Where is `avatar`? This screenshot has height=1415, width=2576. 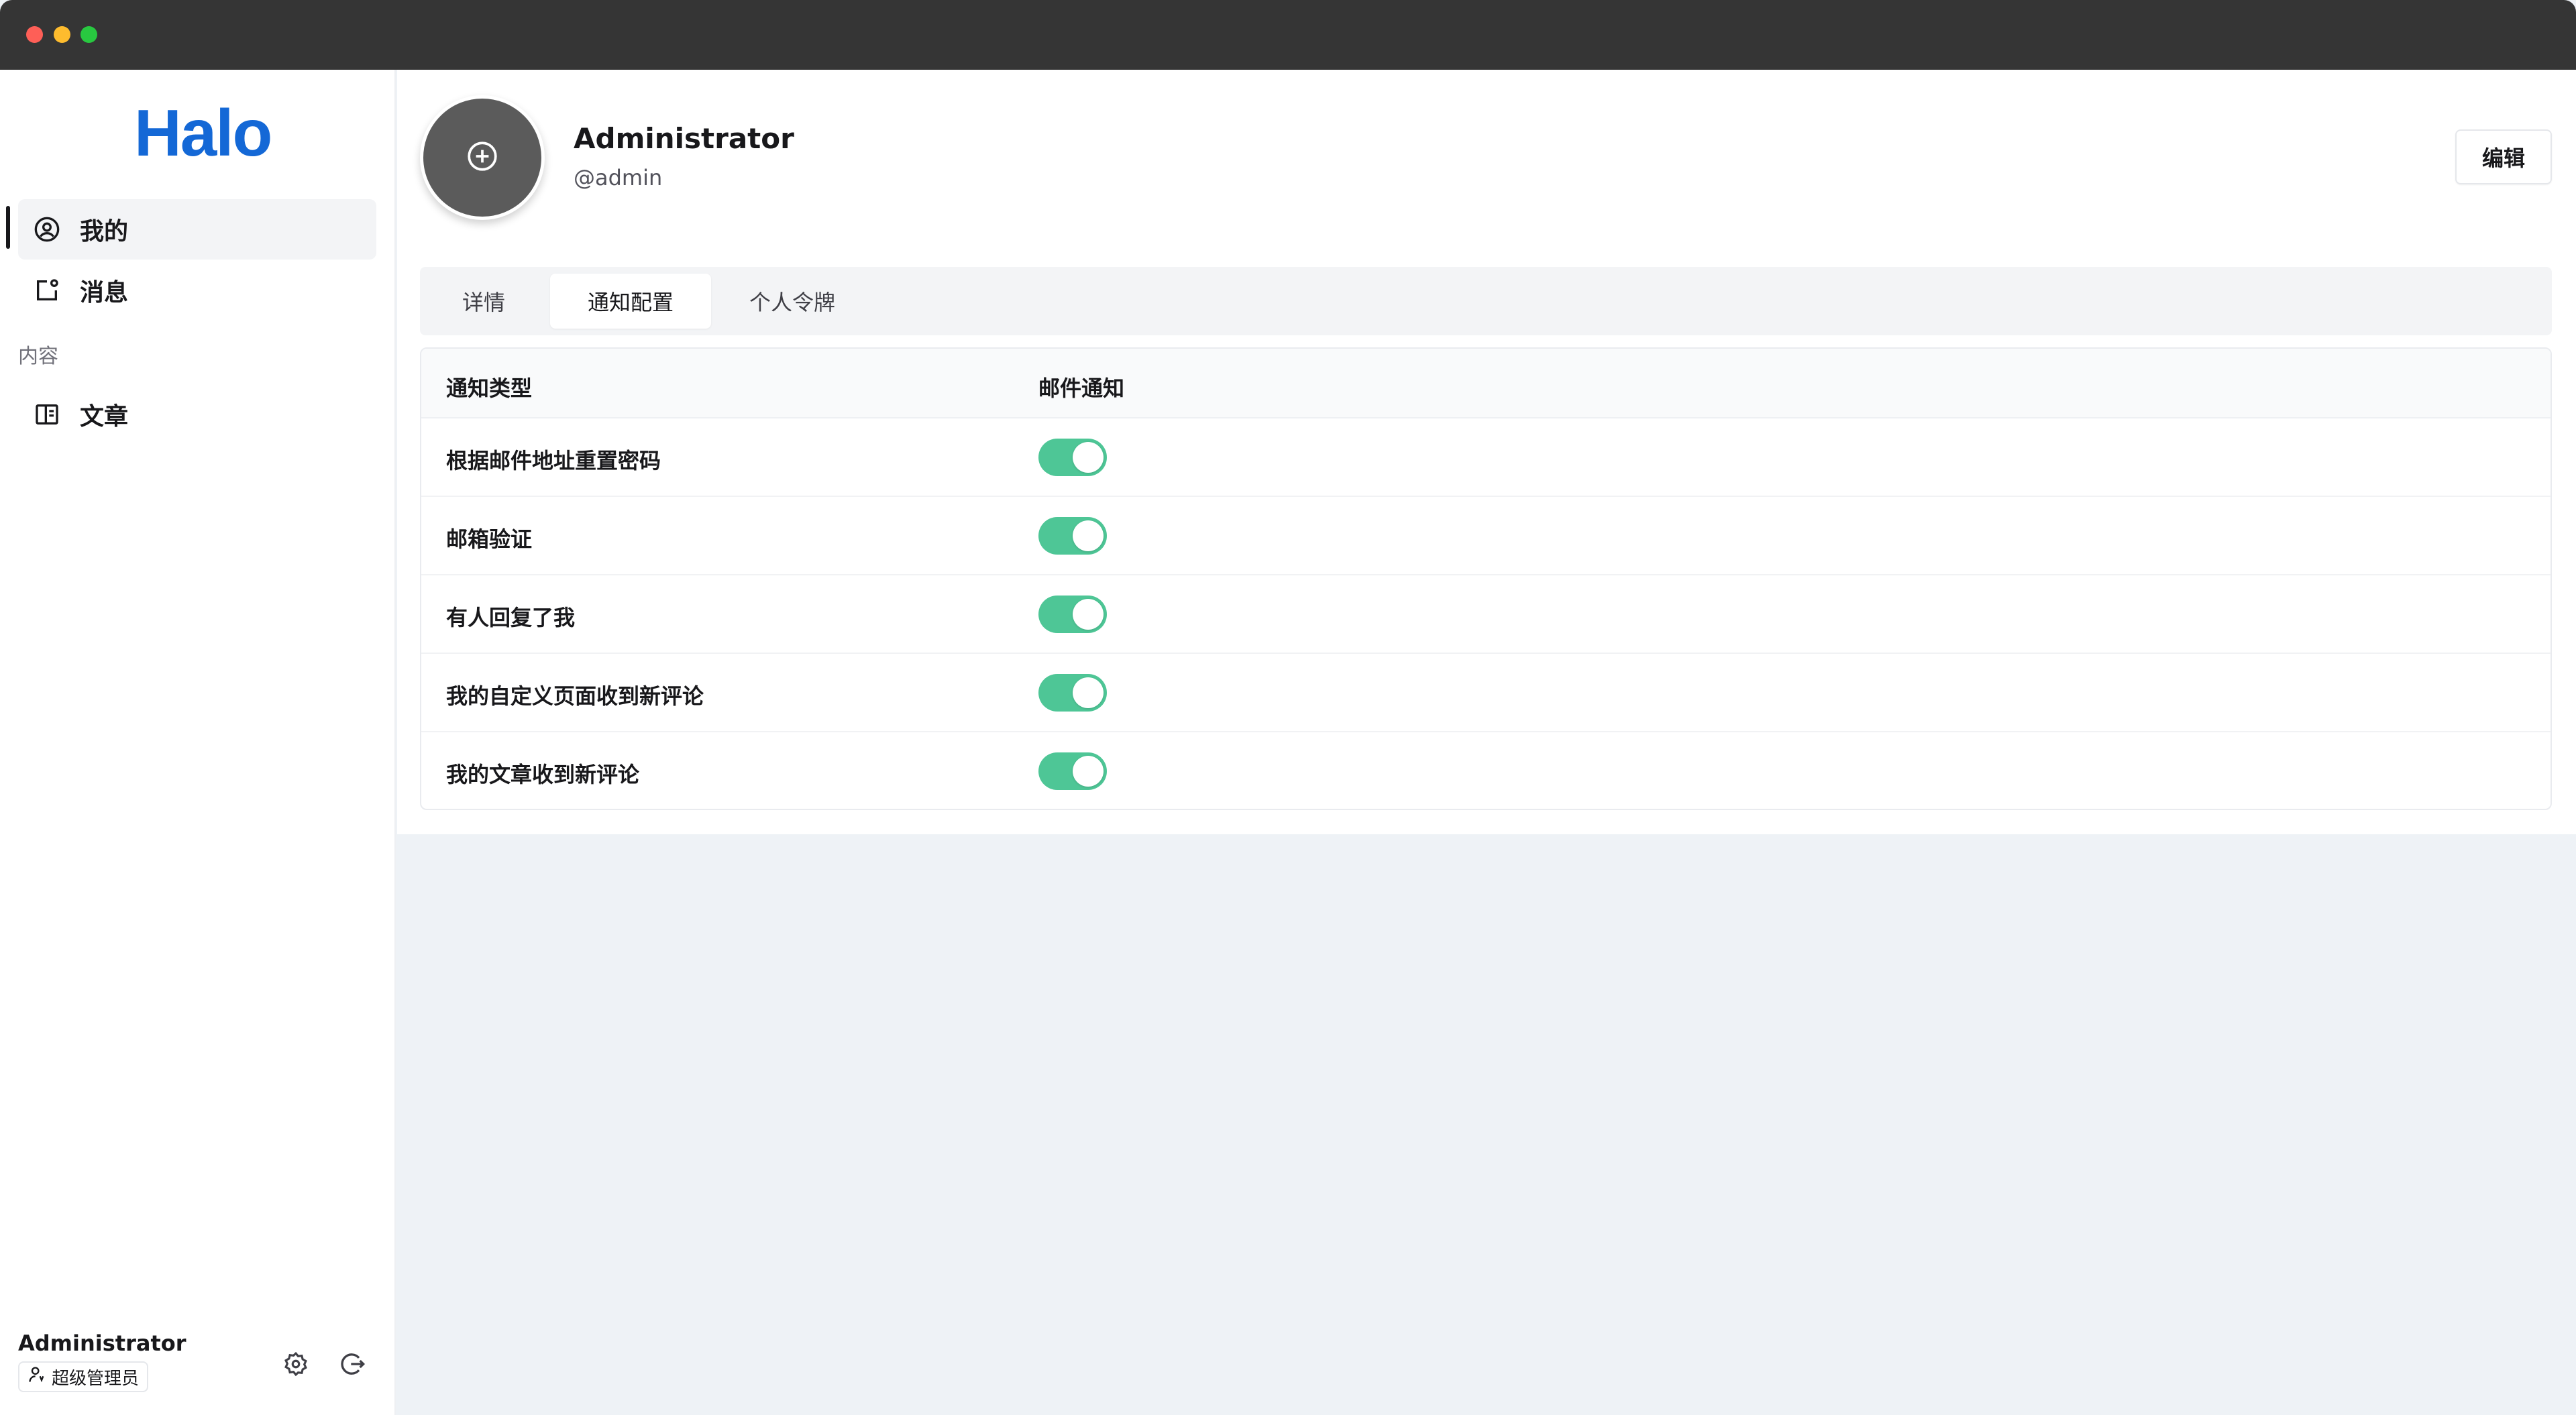 avatar is located at coordinates (482, 157).